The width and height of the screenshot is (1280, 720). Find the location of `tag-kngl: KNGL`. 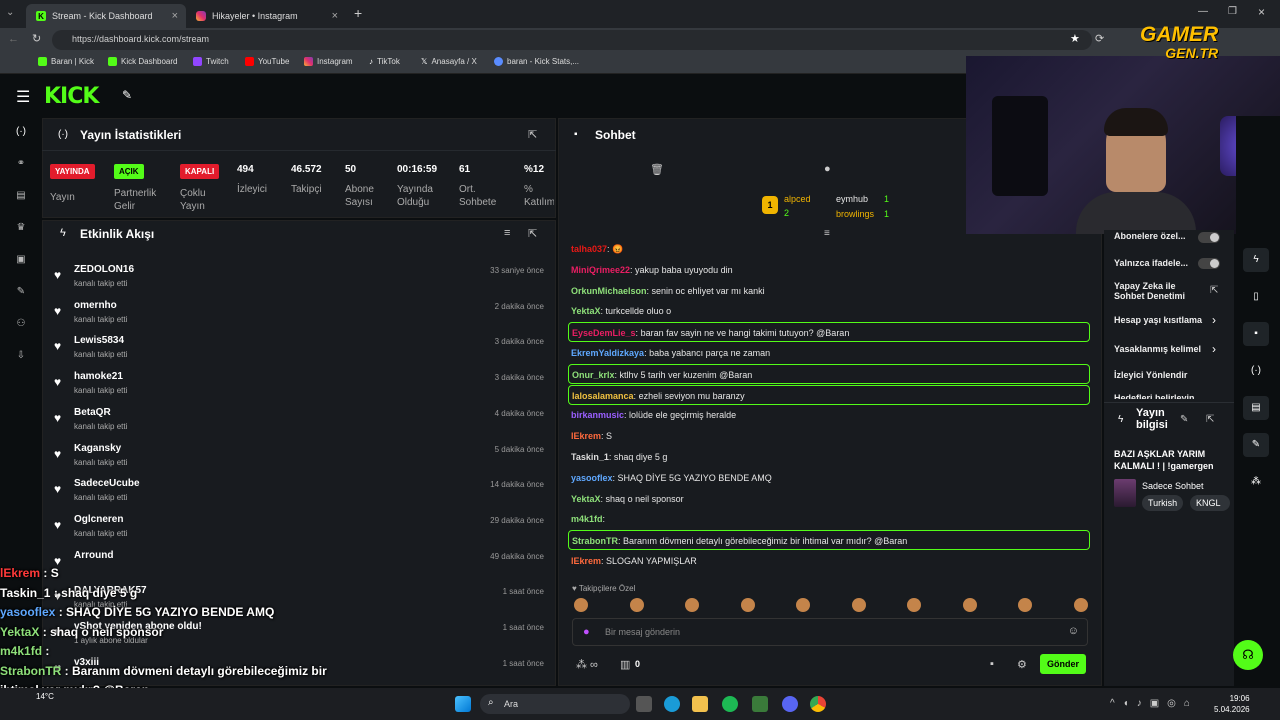

tag-kngl: KNGL is located at coordinates (1210, 503).